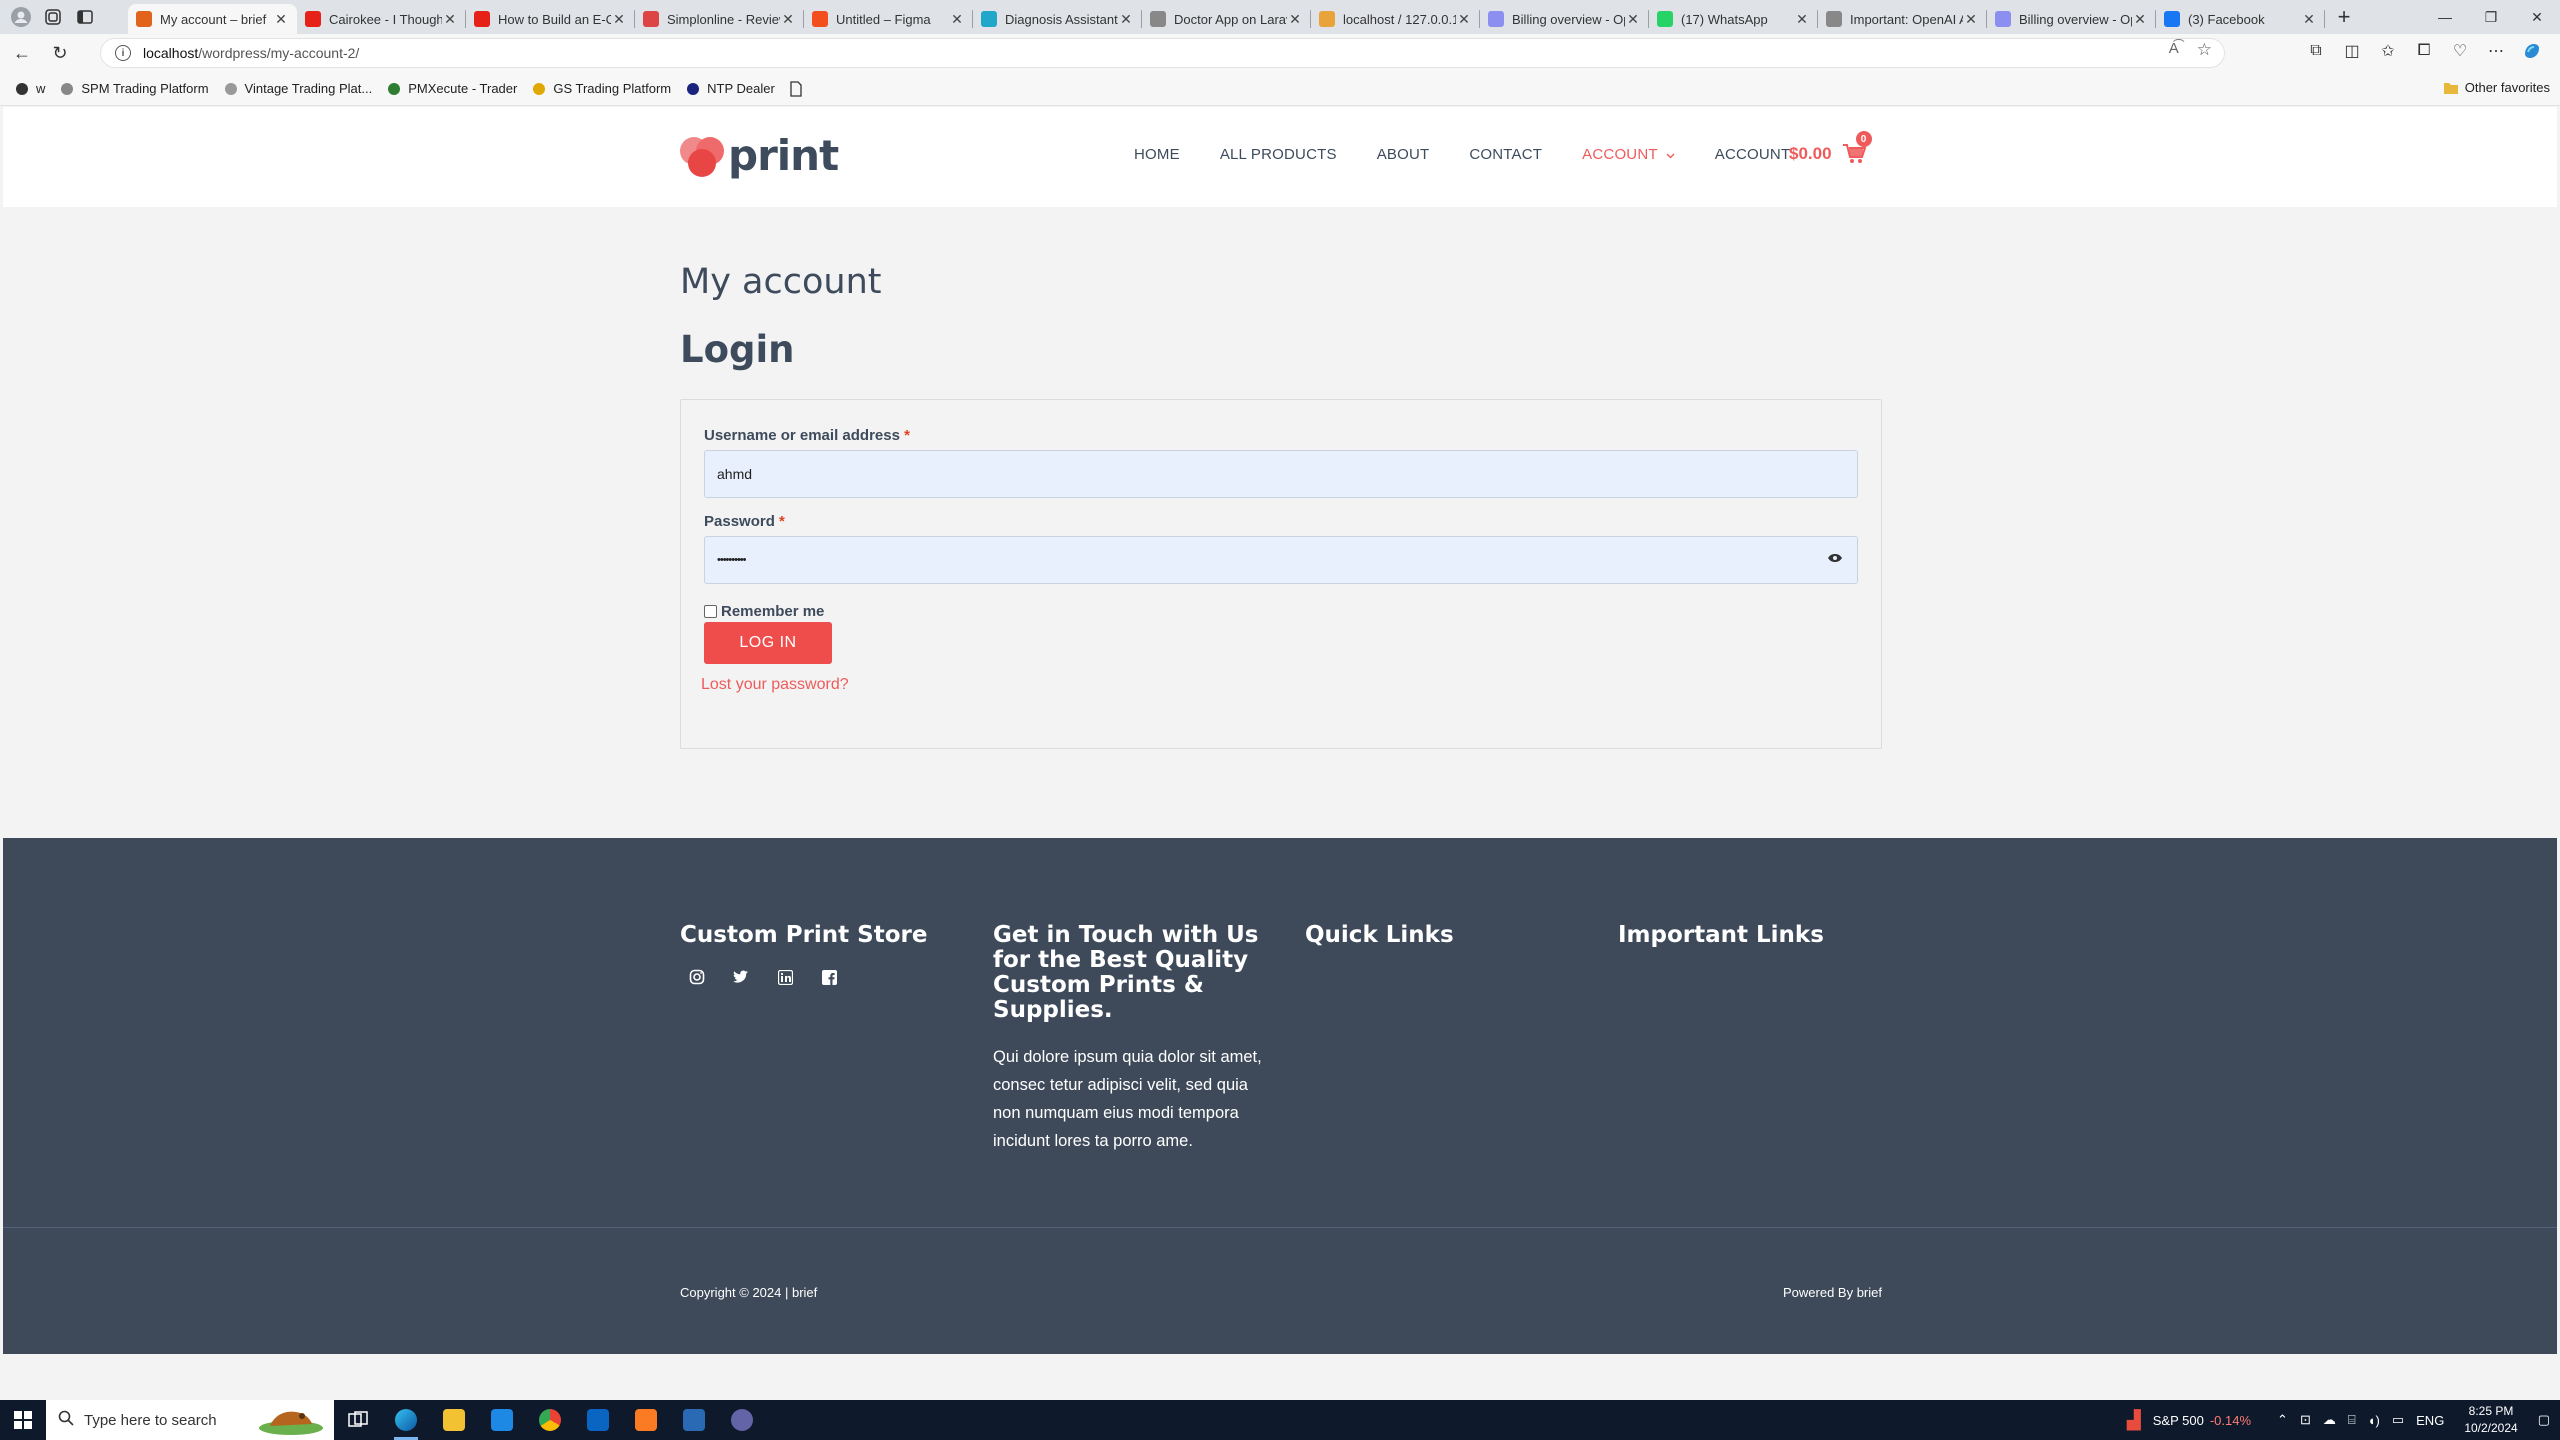 This screenshot has width=2560, height=1440. What do you see at coordinates (1162, 53) in the screenshot?
I see `url-bar: i localhost/wordpress/my-account-2/` at bounding box center [1162, 53].